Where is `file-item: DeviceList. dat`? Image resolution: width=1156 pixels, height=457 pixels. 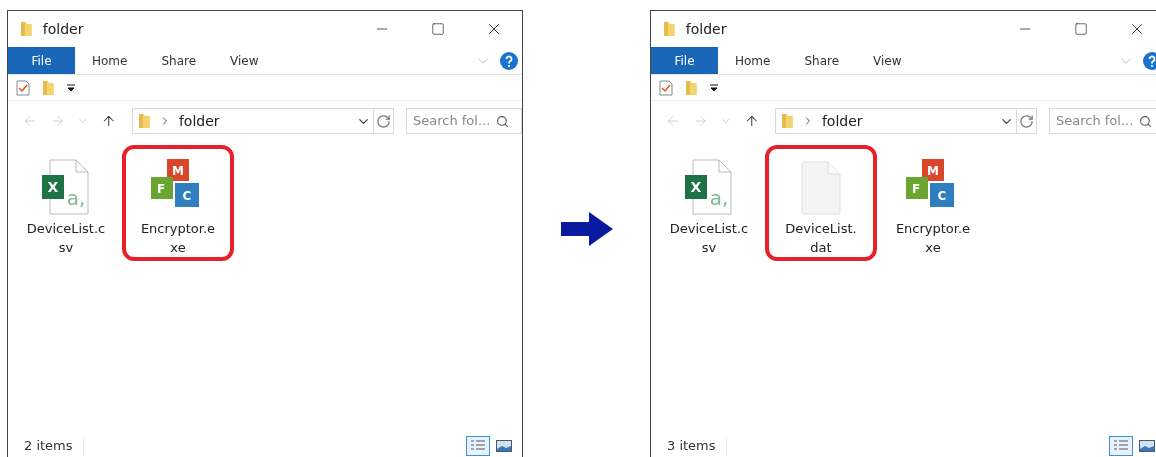 file-item: DeviceList. dat is located at coordinates (821, 203).